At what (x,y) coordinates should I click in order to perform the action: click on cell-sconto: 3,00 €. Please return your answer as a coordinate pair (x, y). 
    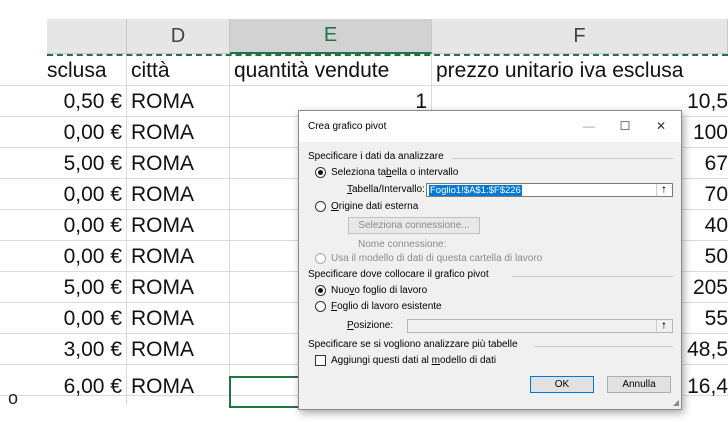
    Looking at the image, I should click on (87, 349).